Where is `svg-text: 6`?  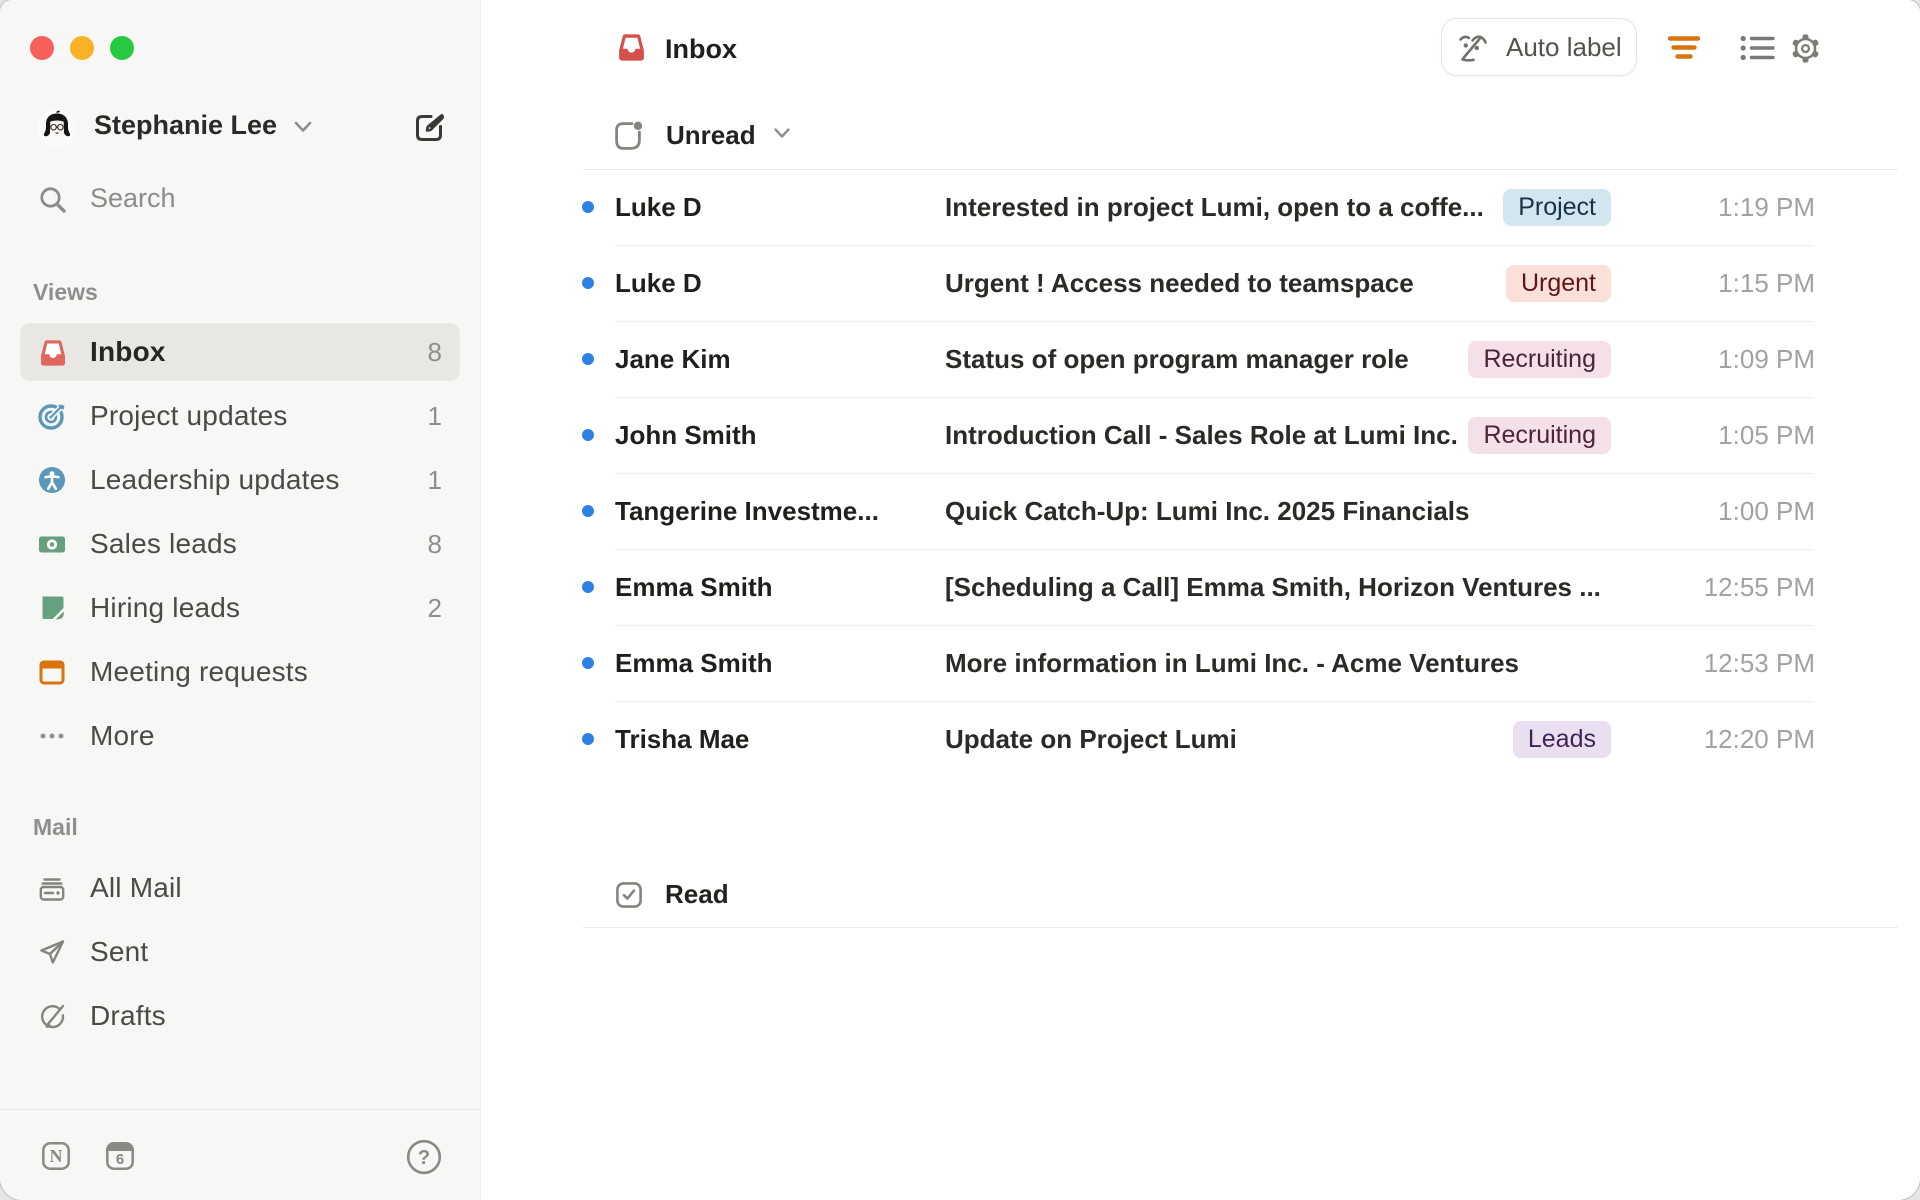 svg-text: 6 is located at coordinates (120, 1159).